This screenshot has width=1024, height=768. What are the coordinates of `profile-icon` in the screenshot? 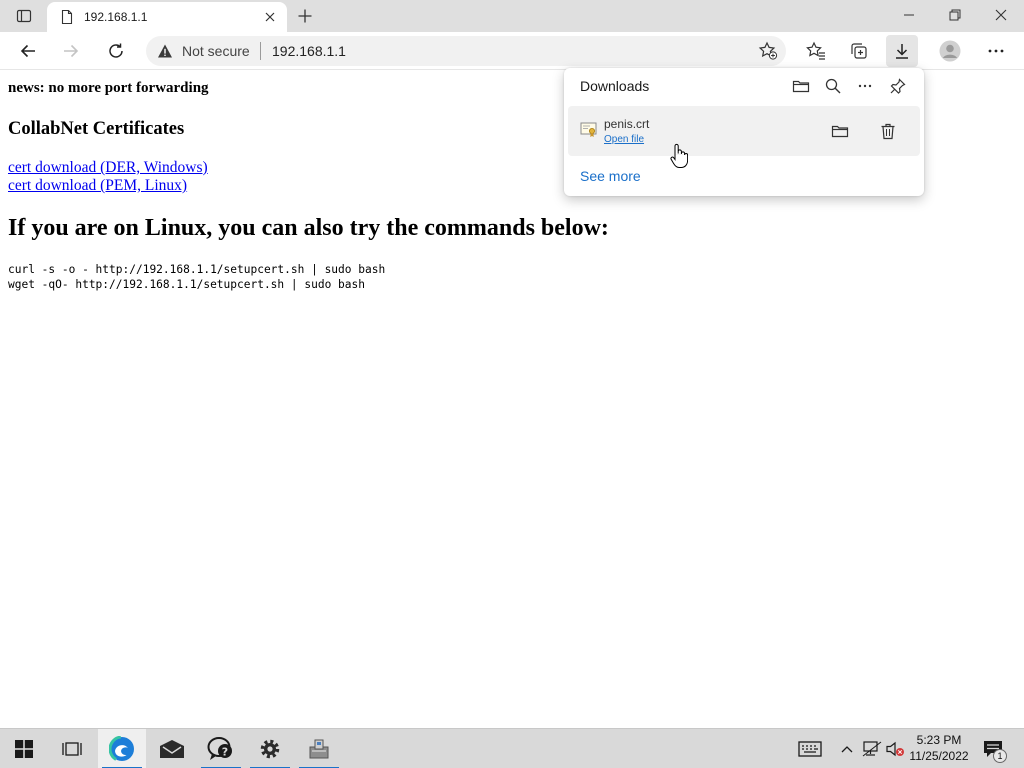 It's located at (950, 51).